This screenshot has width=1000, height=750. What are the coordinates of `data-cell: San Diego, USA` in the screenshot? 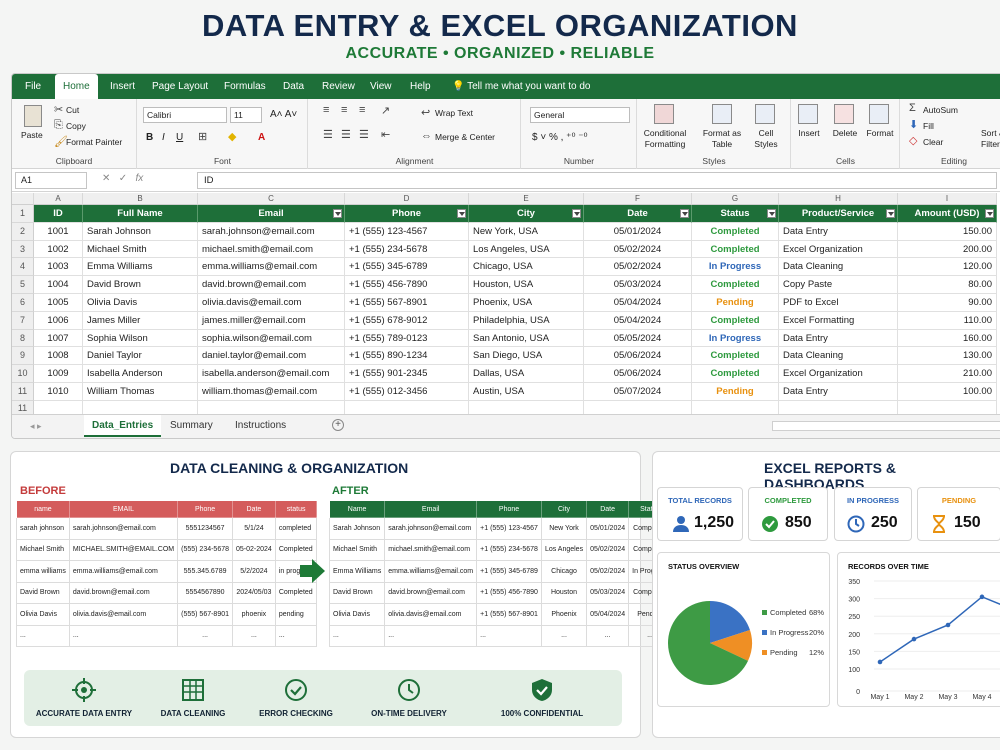 It's located at (526, 356).